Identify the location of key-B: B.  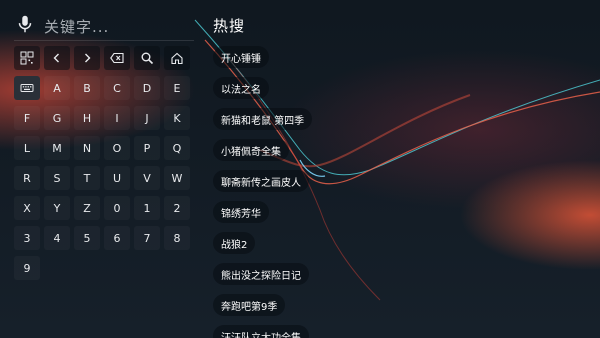
(87, 88).